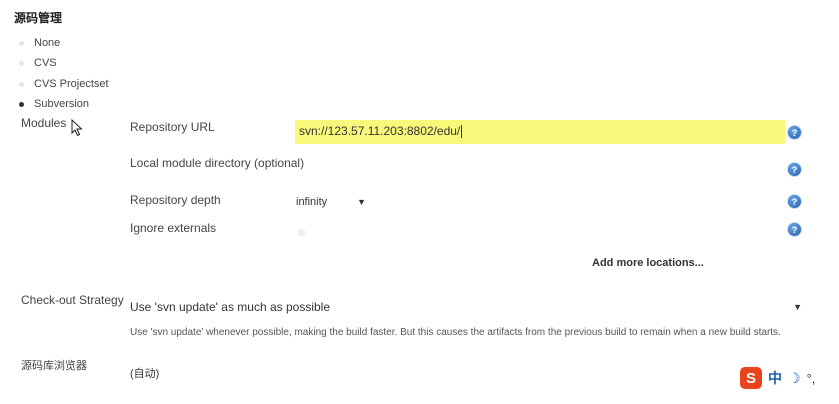 The width and height of the screenshot is (839, 404). What do you see at coordinates (462, 132) in the screenshot?
I see `text-caret` at bounding box center [462, 132].